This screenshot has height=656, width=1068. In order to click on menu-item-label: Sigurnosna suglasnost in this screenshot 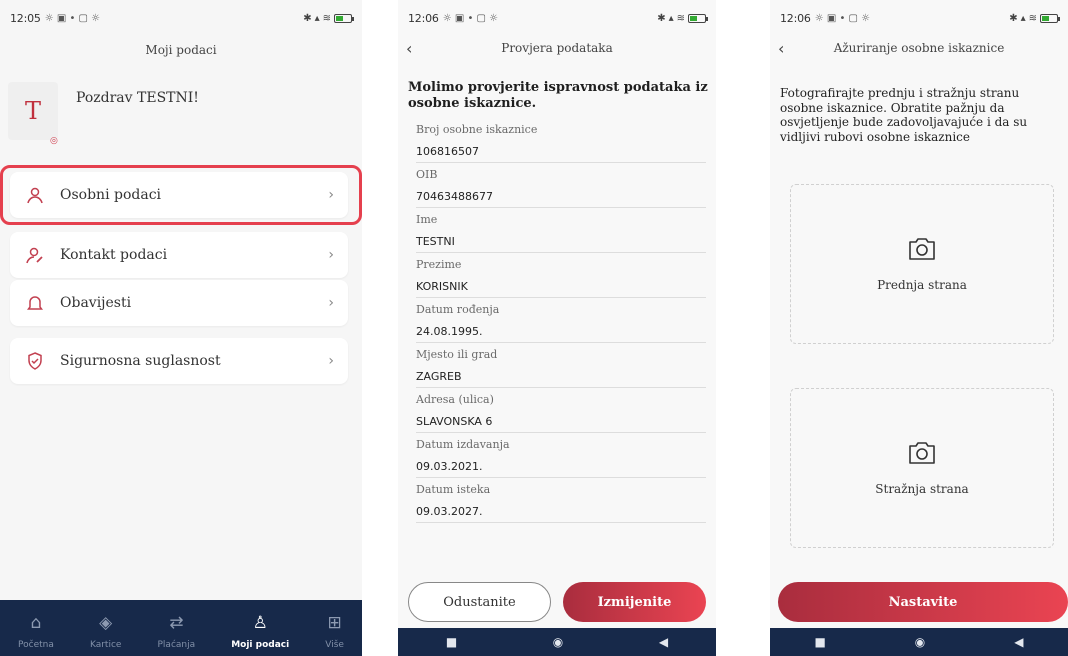, I will do `click(140, 361)`.